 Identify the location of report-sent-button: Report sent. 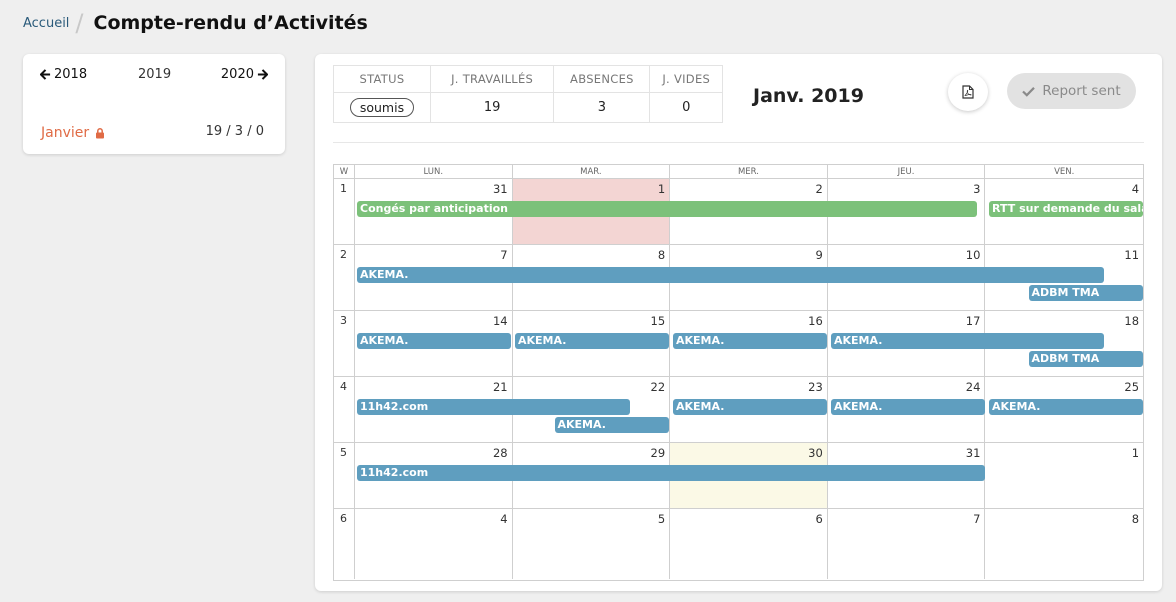
(1071, 91).